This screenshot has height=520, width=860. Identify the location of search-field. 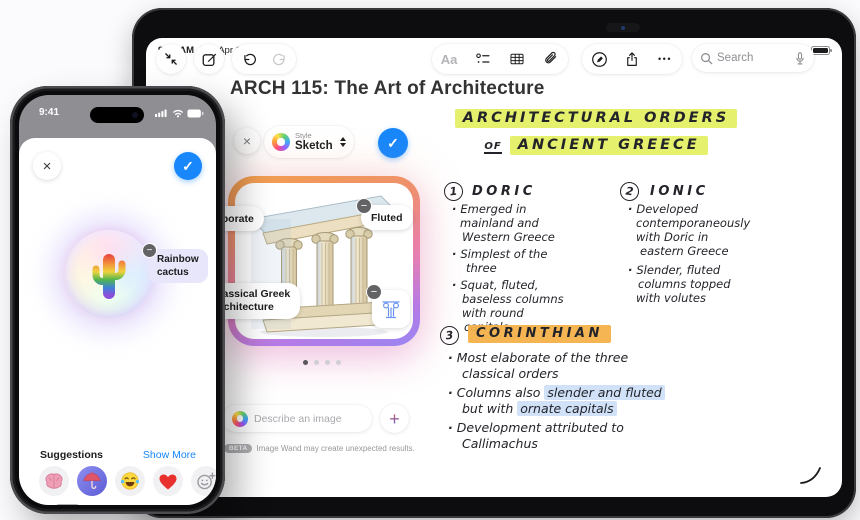
(753, 58).